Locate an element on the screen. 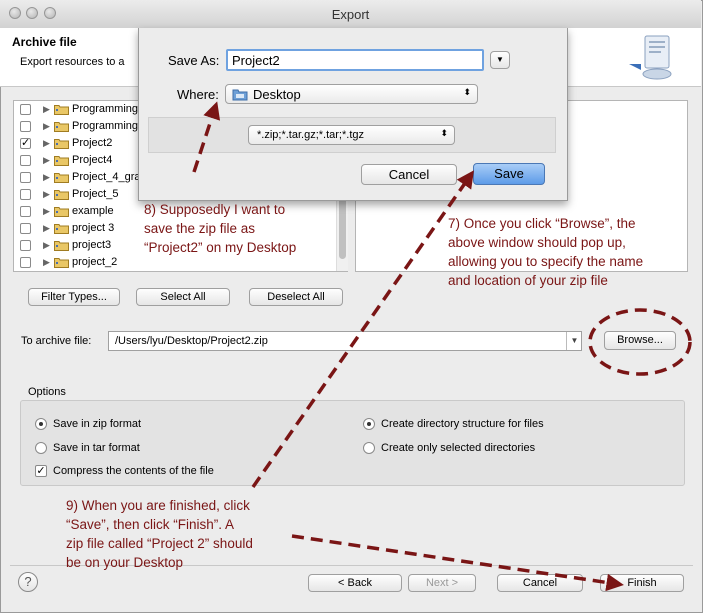 The width and height of the screenshot is (703, 613). annotation-step7-line: and location of your zip file is located at coordinates (528, 280).